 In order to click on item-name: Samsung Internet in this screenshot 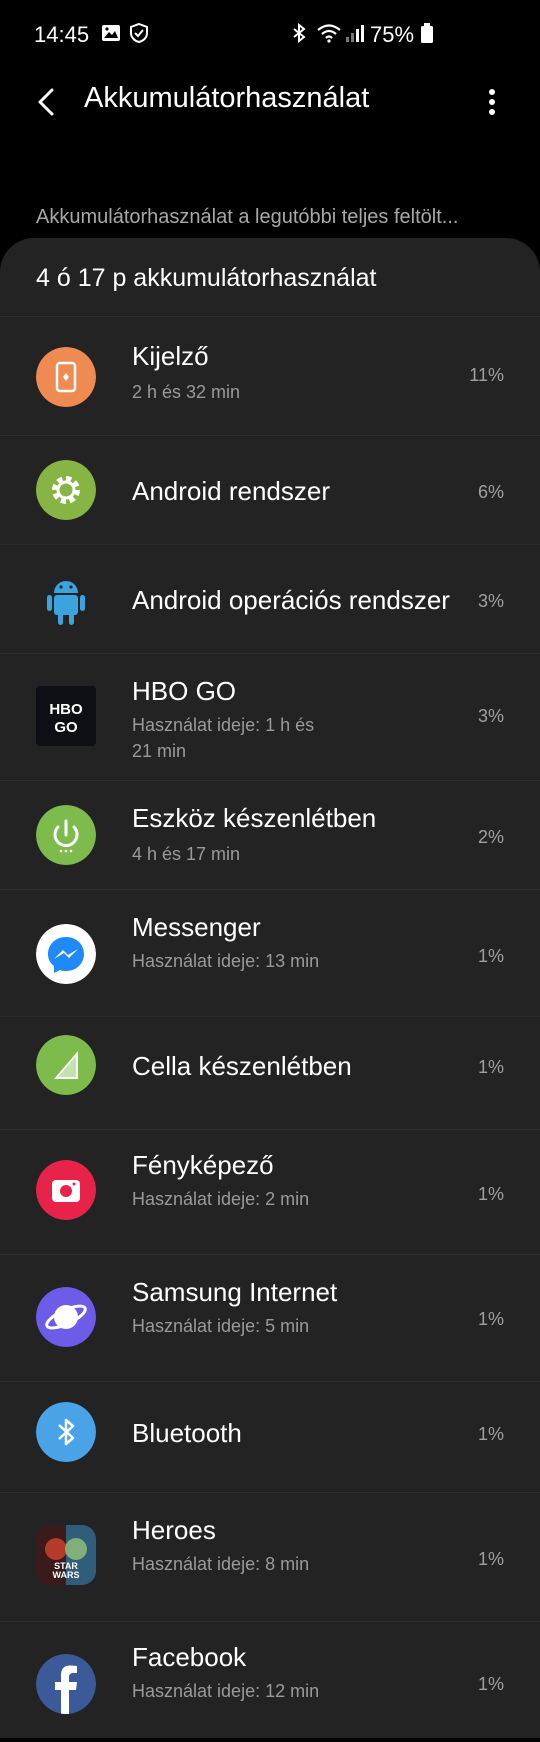, I will do `click(235, 1292)`.